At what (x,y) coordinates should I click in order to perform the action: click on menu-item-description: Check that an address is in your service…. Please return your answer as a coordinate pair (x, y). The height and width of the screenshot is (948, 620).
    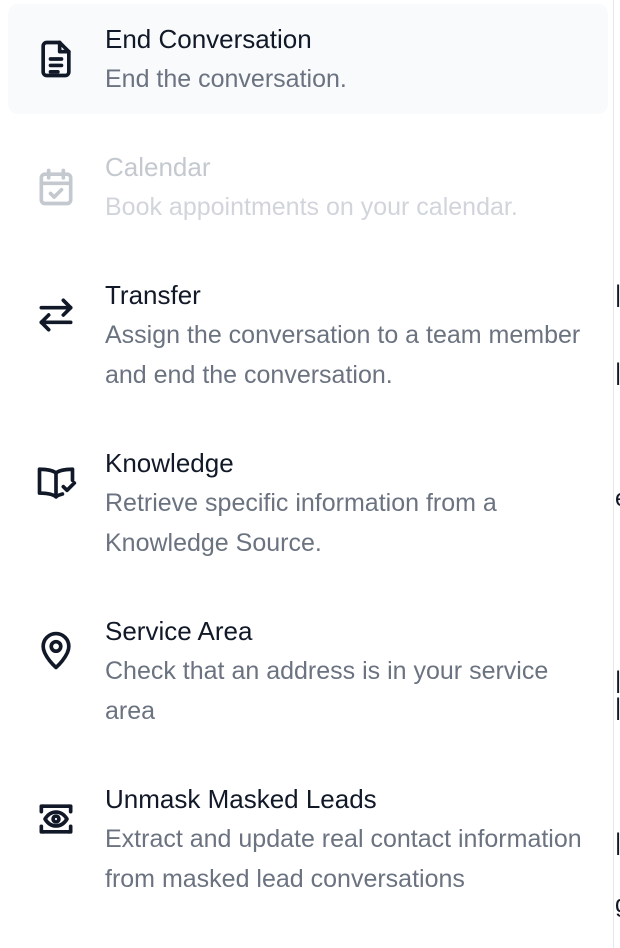
    Looking at the image, I should click on (327, 691).